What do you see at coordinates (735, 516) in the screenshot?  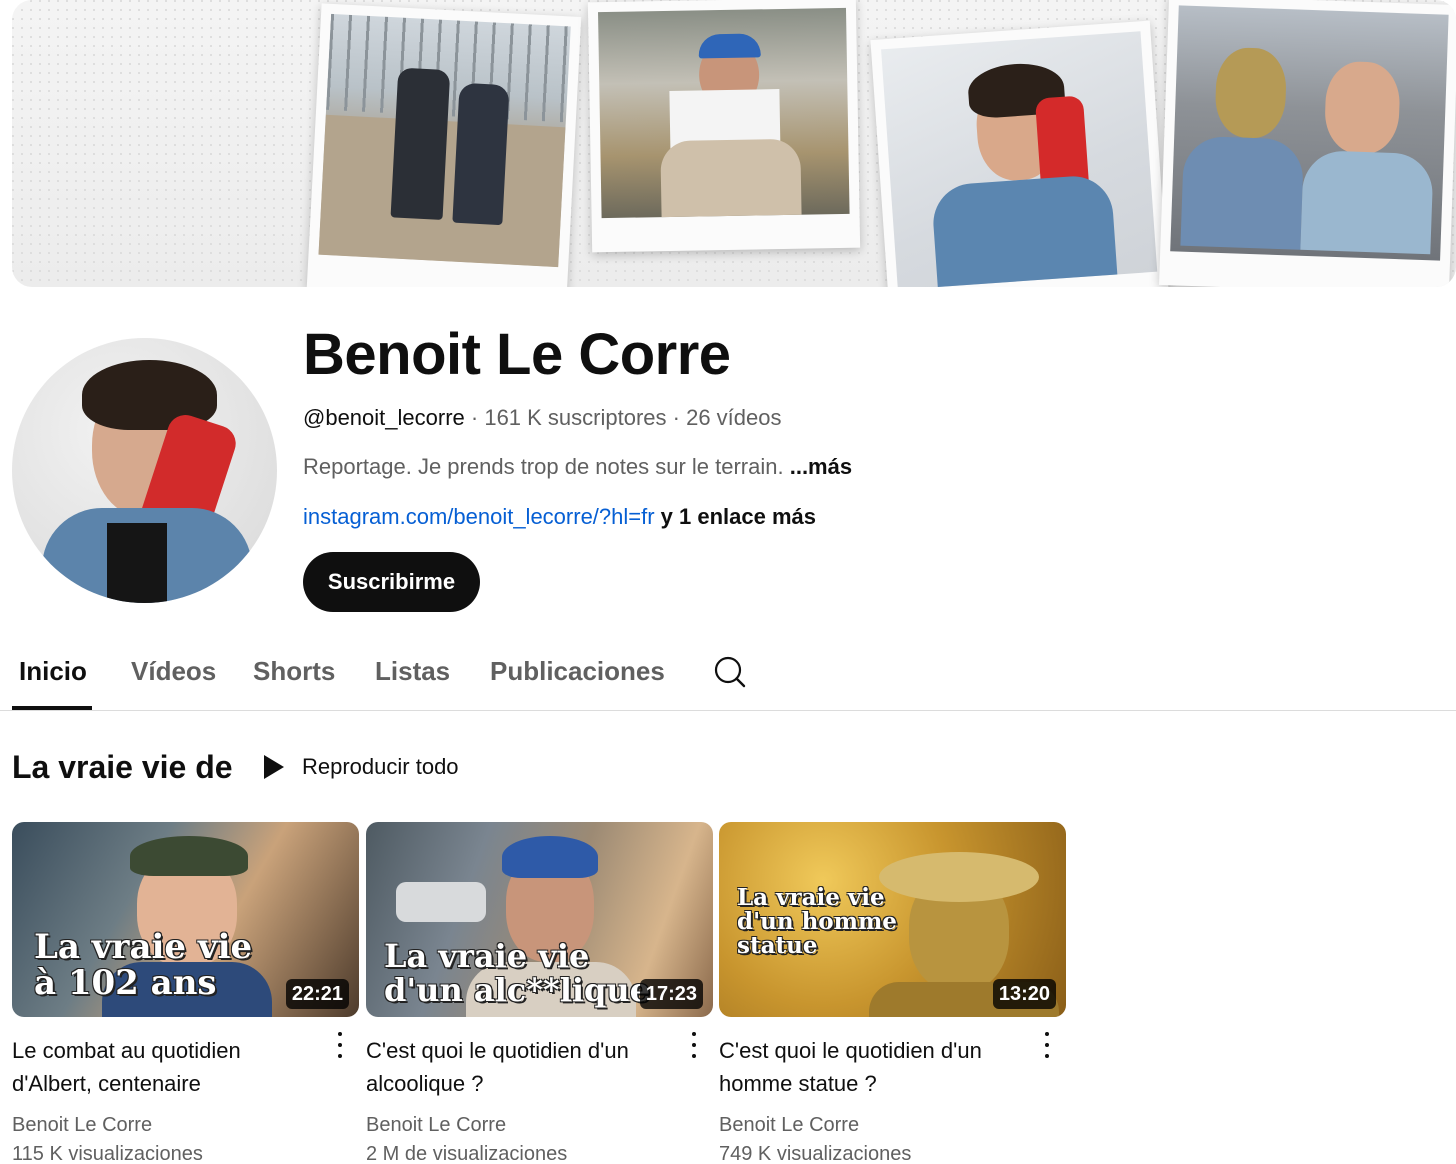 I see `more-links-button: y 1 enlace más` at bounding box center [735, 516].